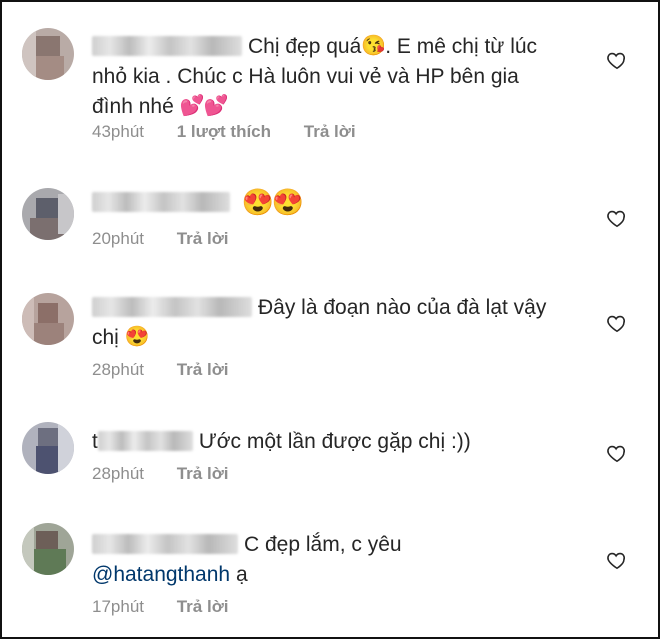  What do you see at coordinates (241, 574) in the screenshot?
I see `comment-text-continued: ạ` at bounding box center [241, 574].